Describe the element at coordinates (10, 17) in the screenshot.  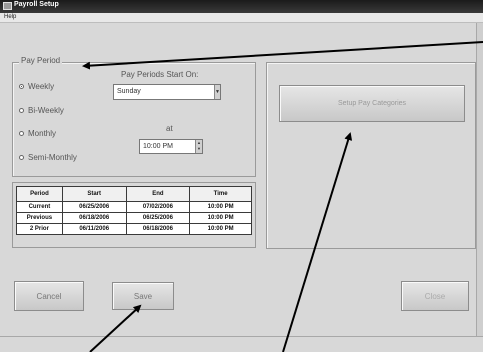
I see `menu-help: Help` at that location.